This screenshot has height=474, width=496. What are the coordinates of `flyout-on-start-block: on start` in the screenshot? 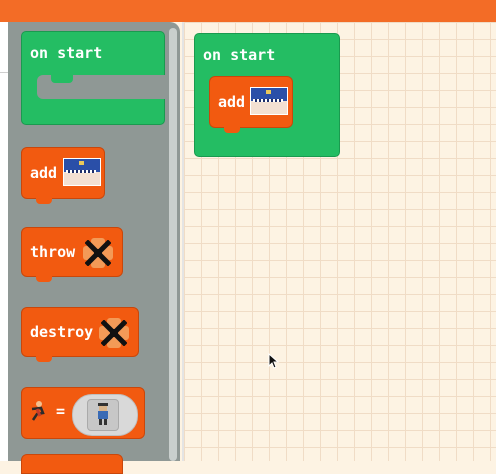 It's located at (94, 78).